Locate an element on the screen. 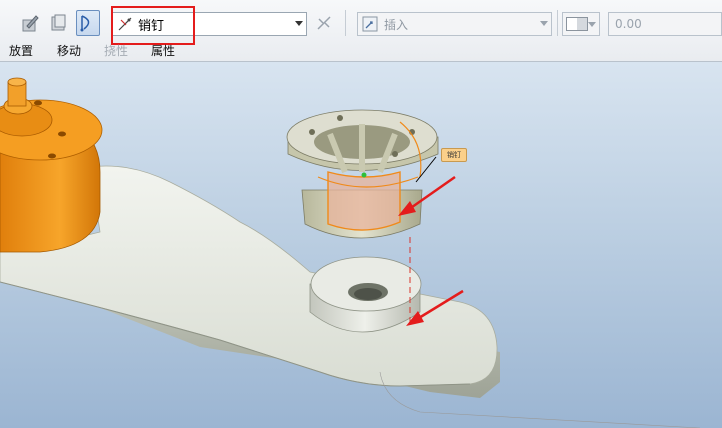 The height and width of the screenshot is (428, 722). tab-move: 移动 is located at coordinates (69, 50).